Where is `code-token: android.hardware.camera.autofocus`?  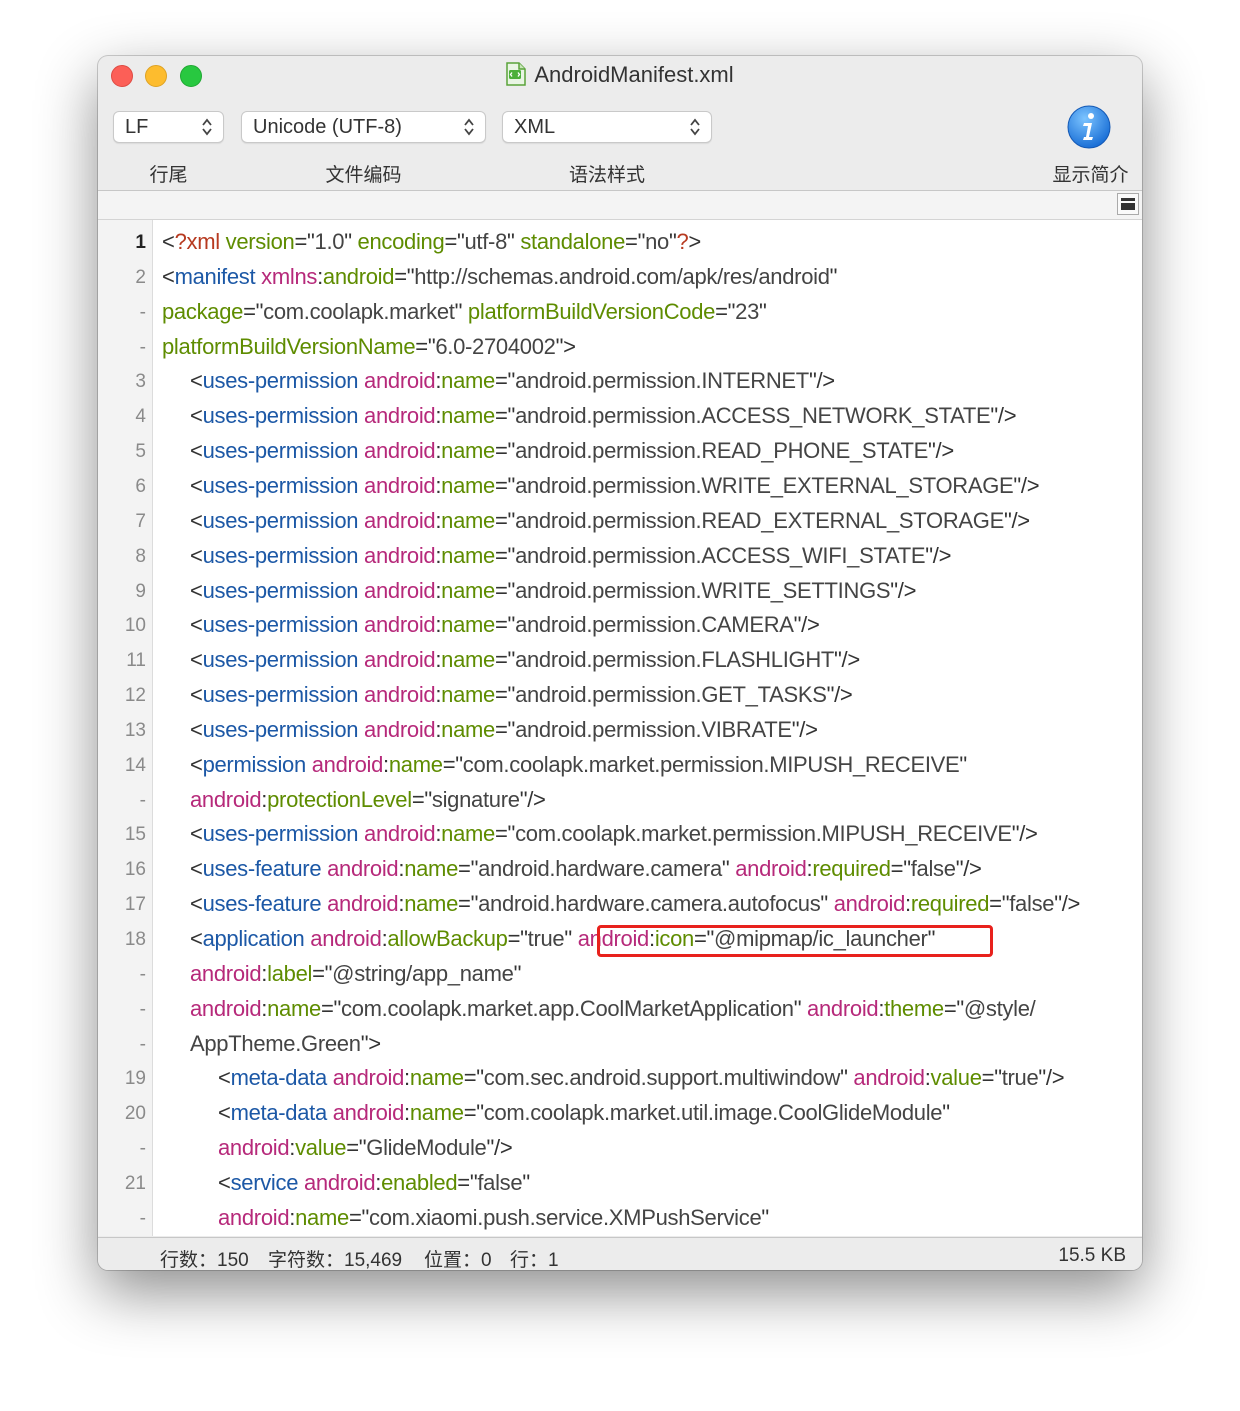
code-token: android.hardware.camera.autofocus is located at coordinates (649, 904).